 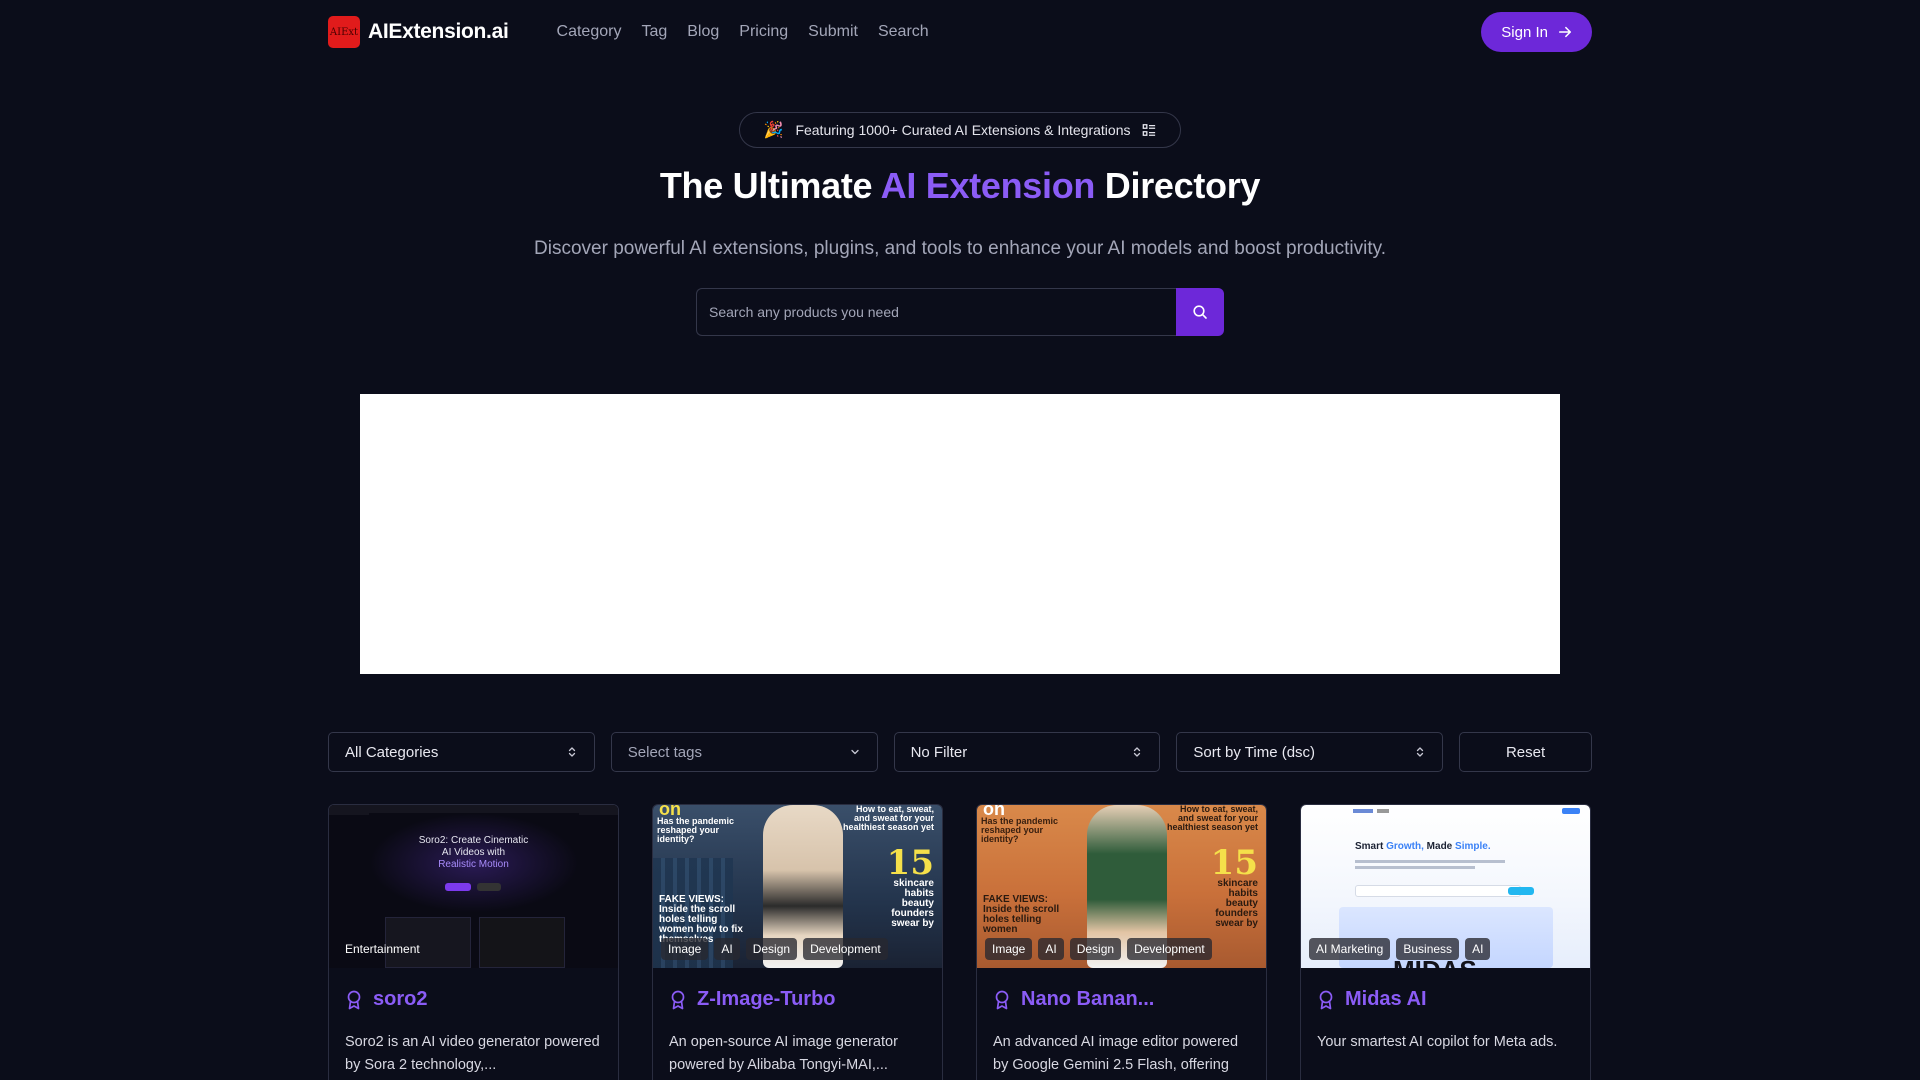 I want to click on card-title: Z-Image-Turbo, so click(x=797, y=999).